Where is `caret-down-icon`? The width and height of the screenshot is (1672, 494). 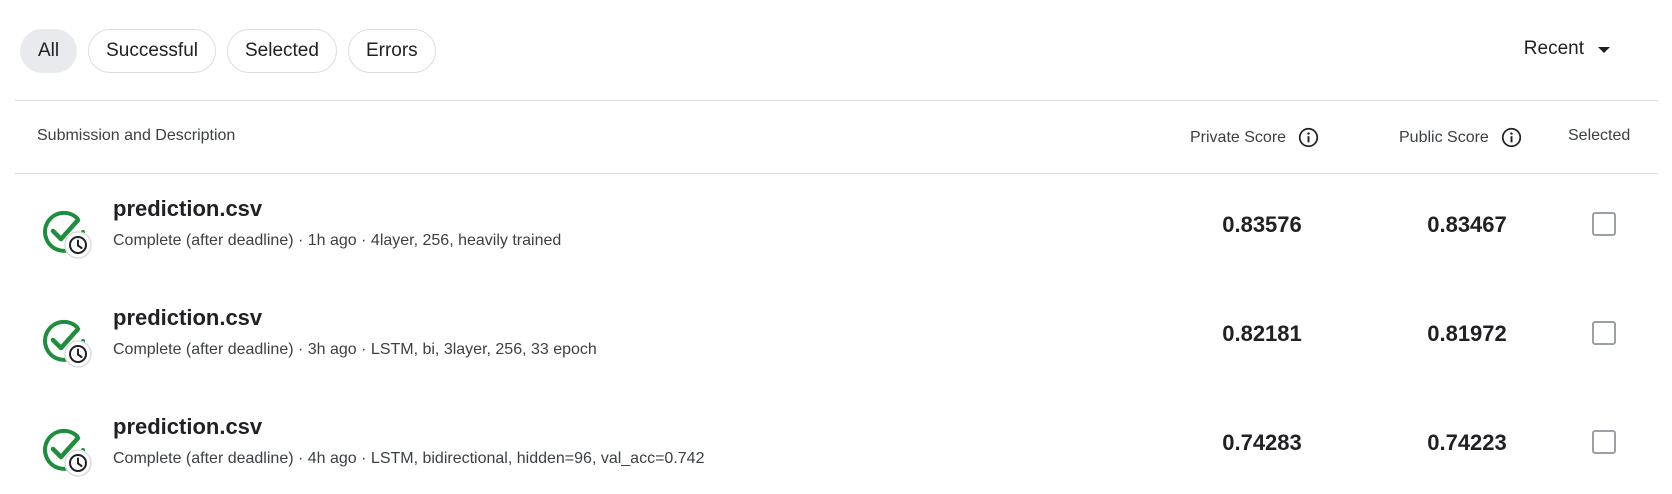 caret-down-icon is located at coordinates (1604, 50).